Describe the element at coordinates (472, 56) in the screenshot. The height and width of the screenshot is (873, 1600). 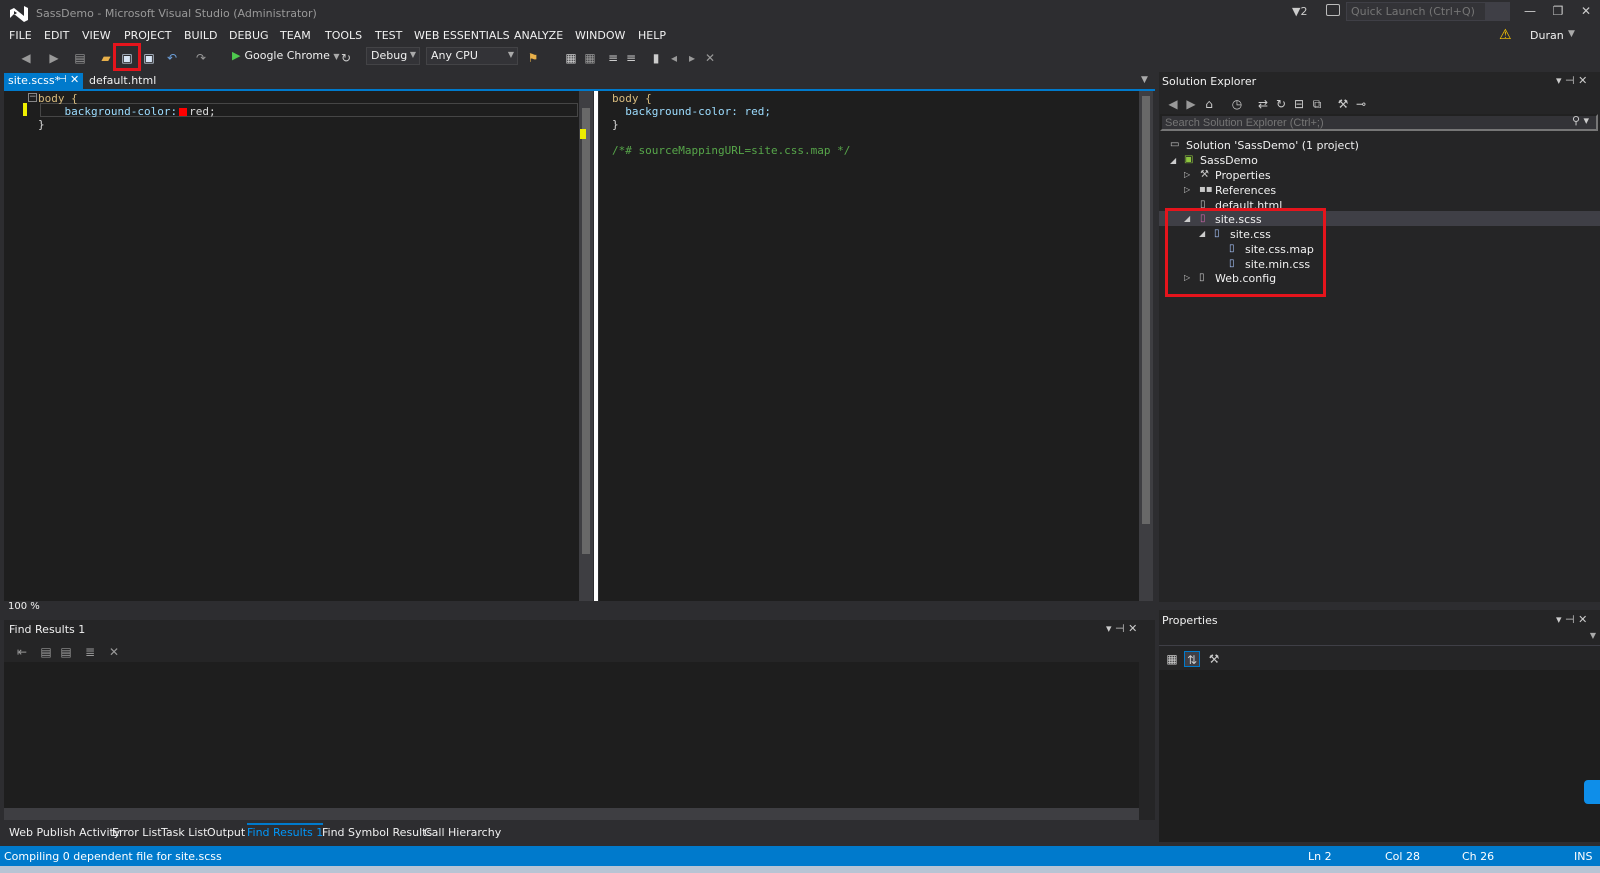
I see `platform-select: Any CPU ▼` at that location.